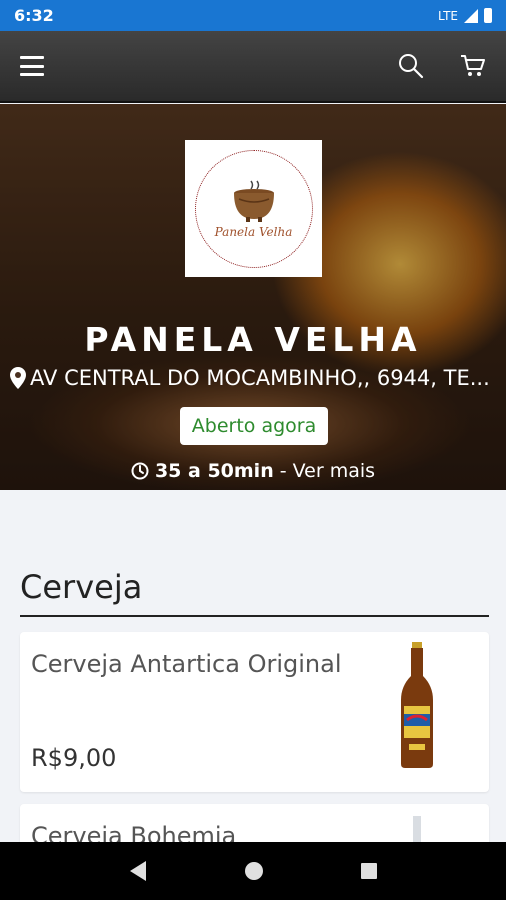  I want to click on store-name: PANELA VELHA, so click(253, 339).